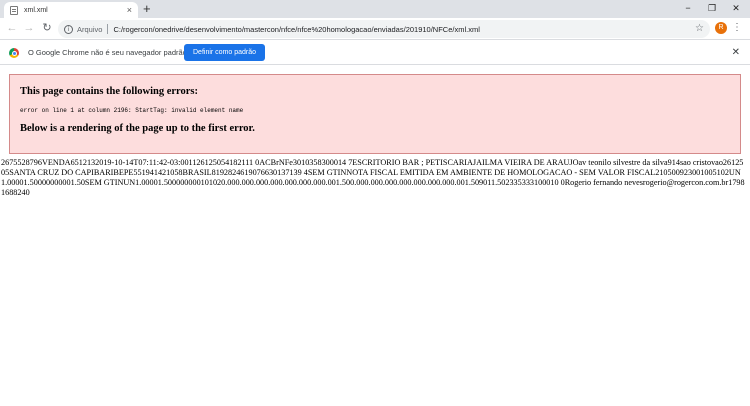 The width and height of the screenshot is (750, 406). Describe the element at coordinates (712, 8) in the screenshot. I see `maximize-button: ❐` at that location.